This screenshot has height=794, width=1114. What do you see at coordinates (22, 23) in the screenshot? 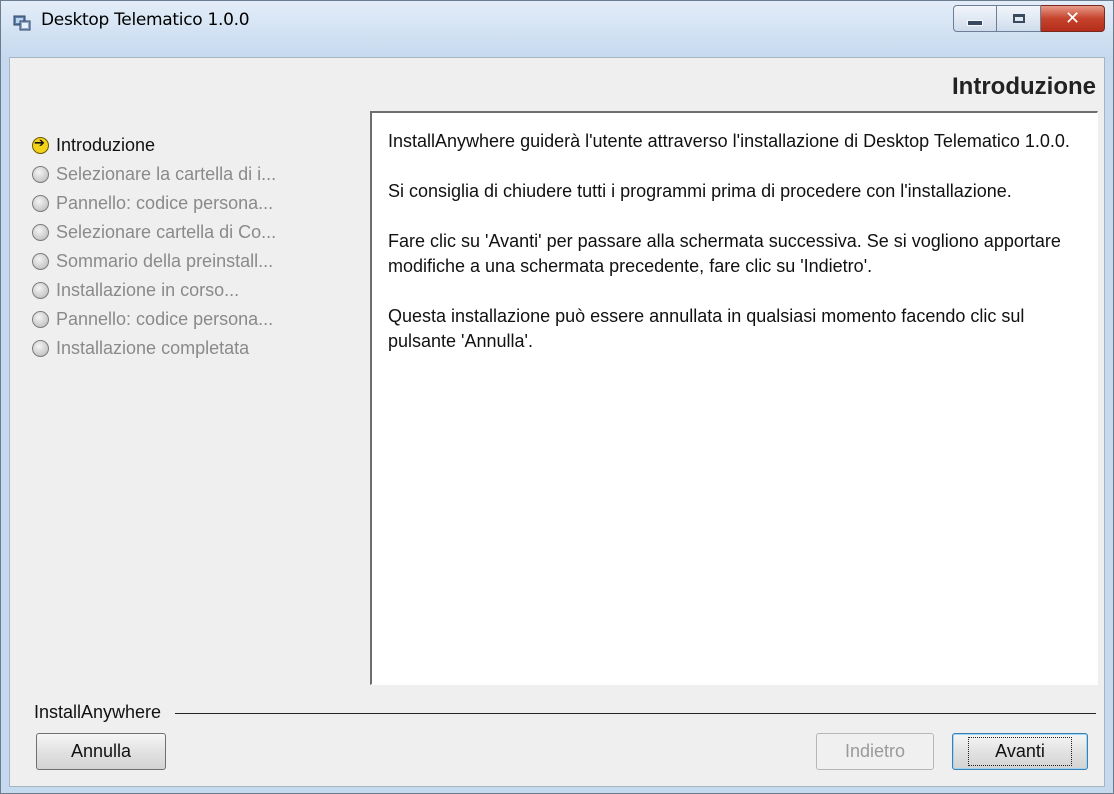
I see `installer-app-icon` at bounding box center [22, 23].